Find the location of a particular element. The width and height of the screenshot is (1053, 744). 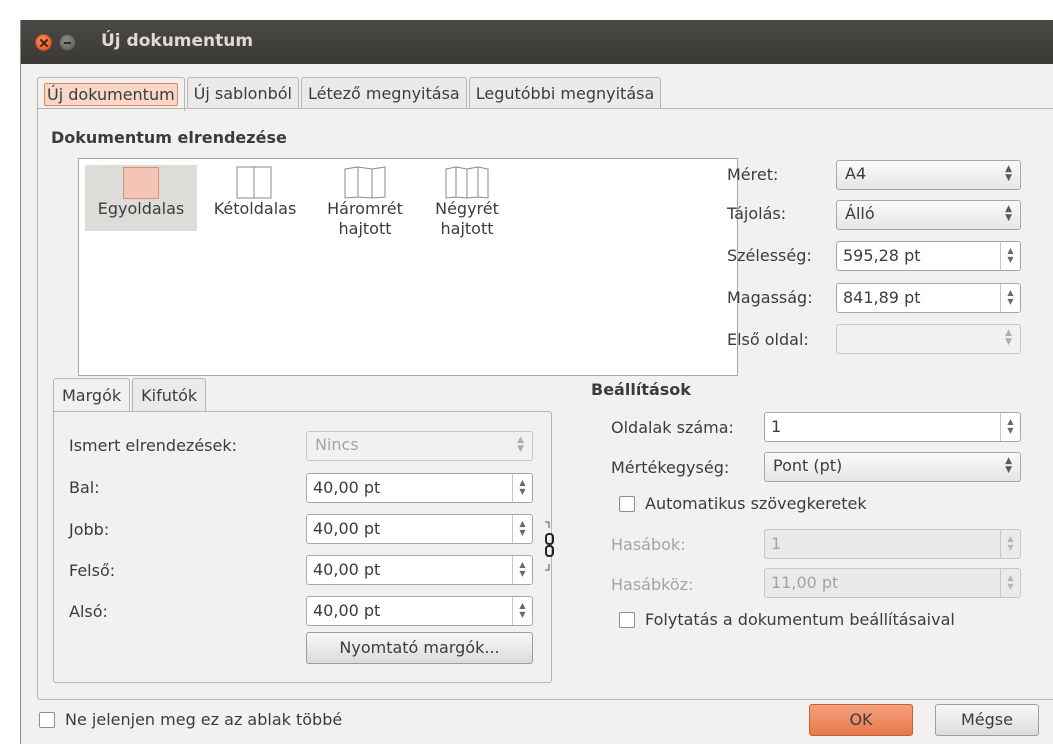

window-title: Új dokumentum is located at coordinates (177, 41).